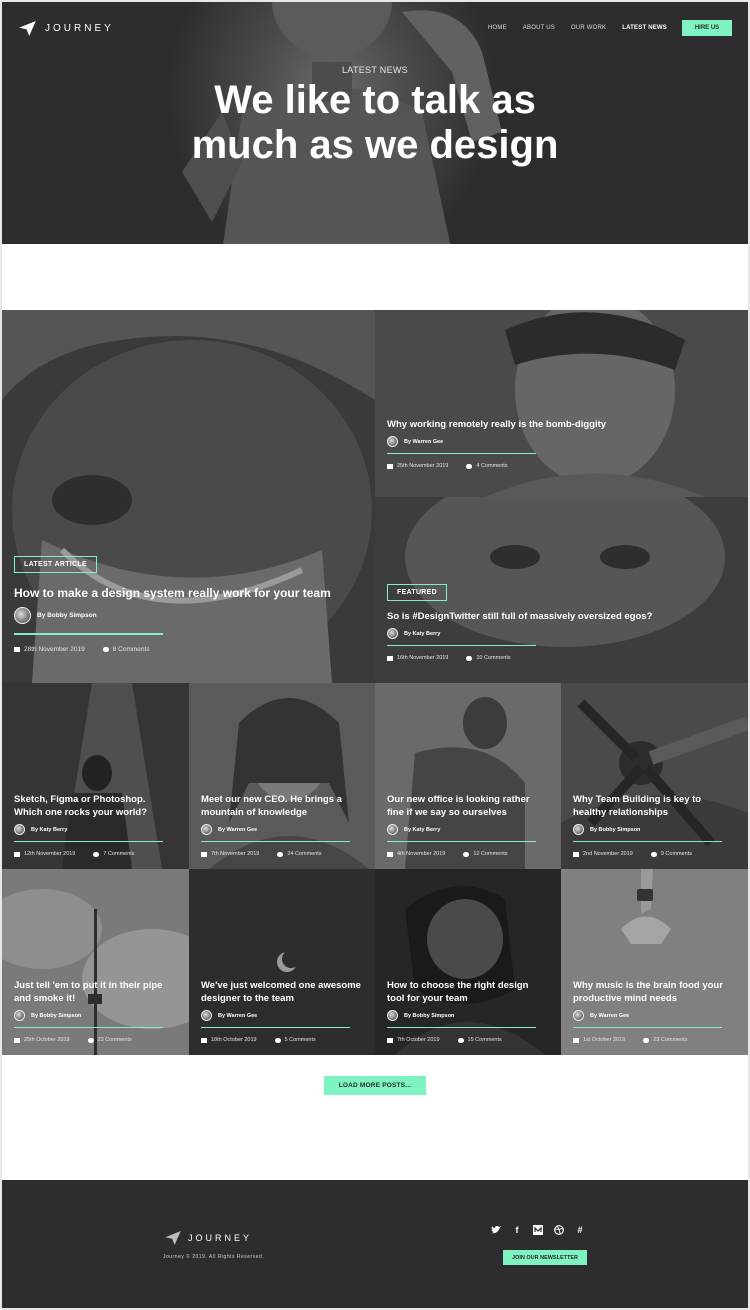  I want to click on hire-us-button: HIRE US, so click(707, 28).